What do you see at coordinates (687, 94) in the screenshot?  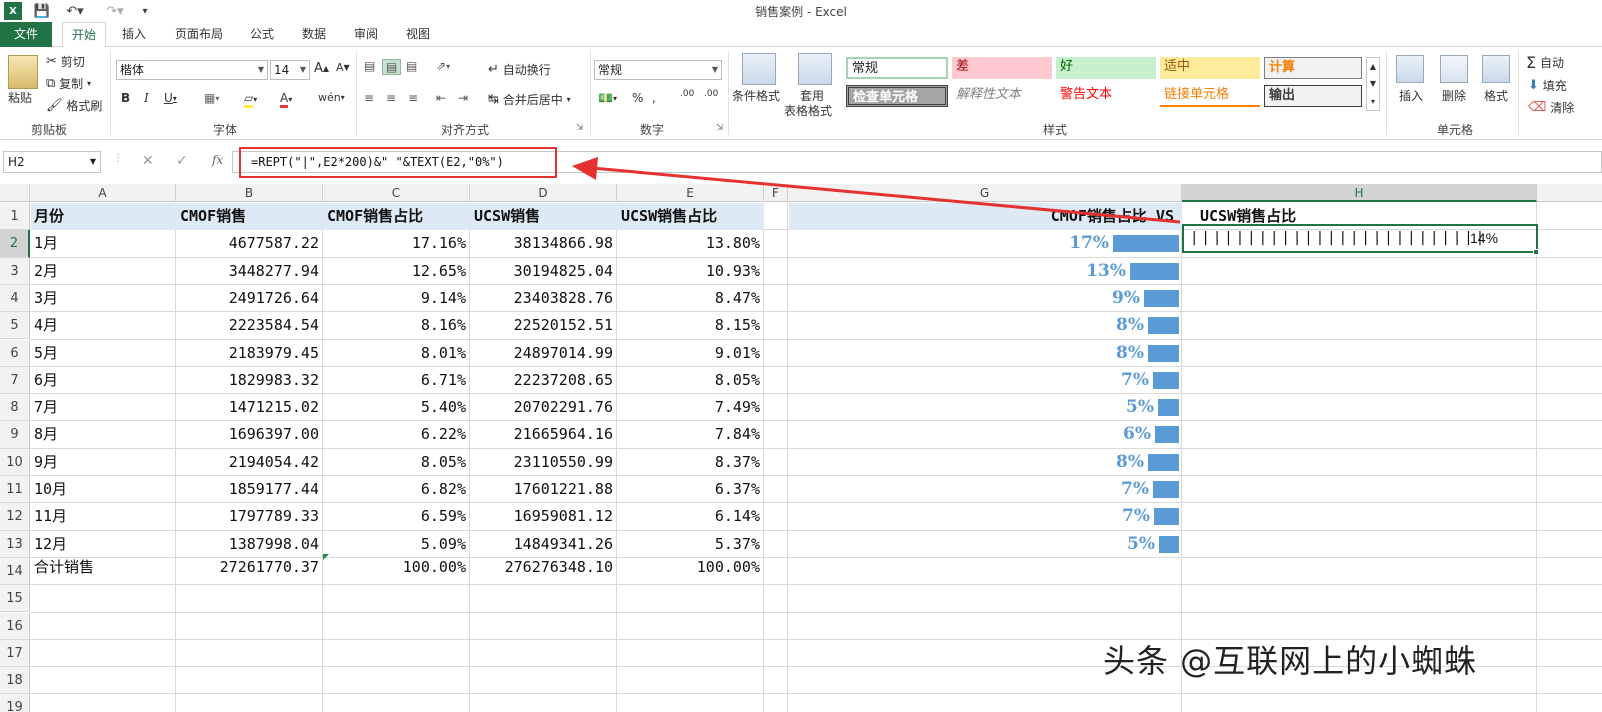 I see `increase-decimal-icon: .00` at bounding box center [687, 94].